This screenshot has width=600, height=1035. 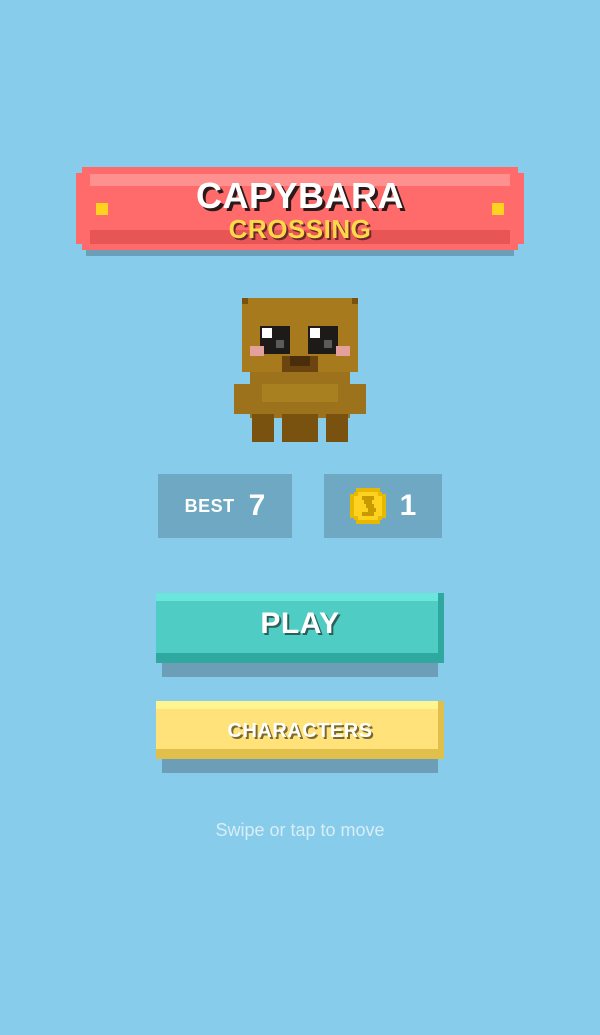 I want to click on controls-hint: Swipe or tap to move, so click(x=300, y=830).